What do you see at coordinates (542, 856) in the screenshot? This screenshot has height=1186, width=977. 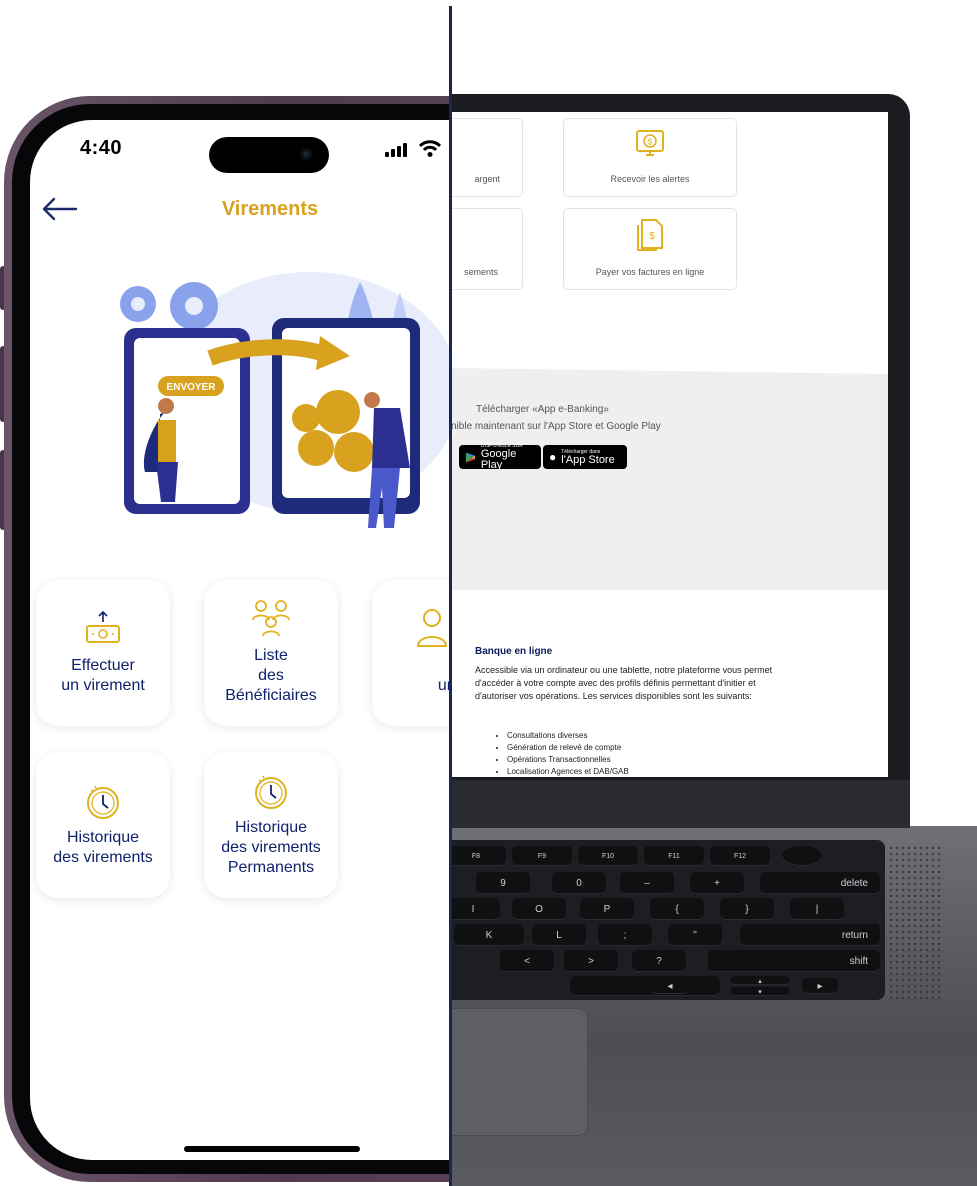 I see `key-f9: F9` at bounding box center [542, 856].